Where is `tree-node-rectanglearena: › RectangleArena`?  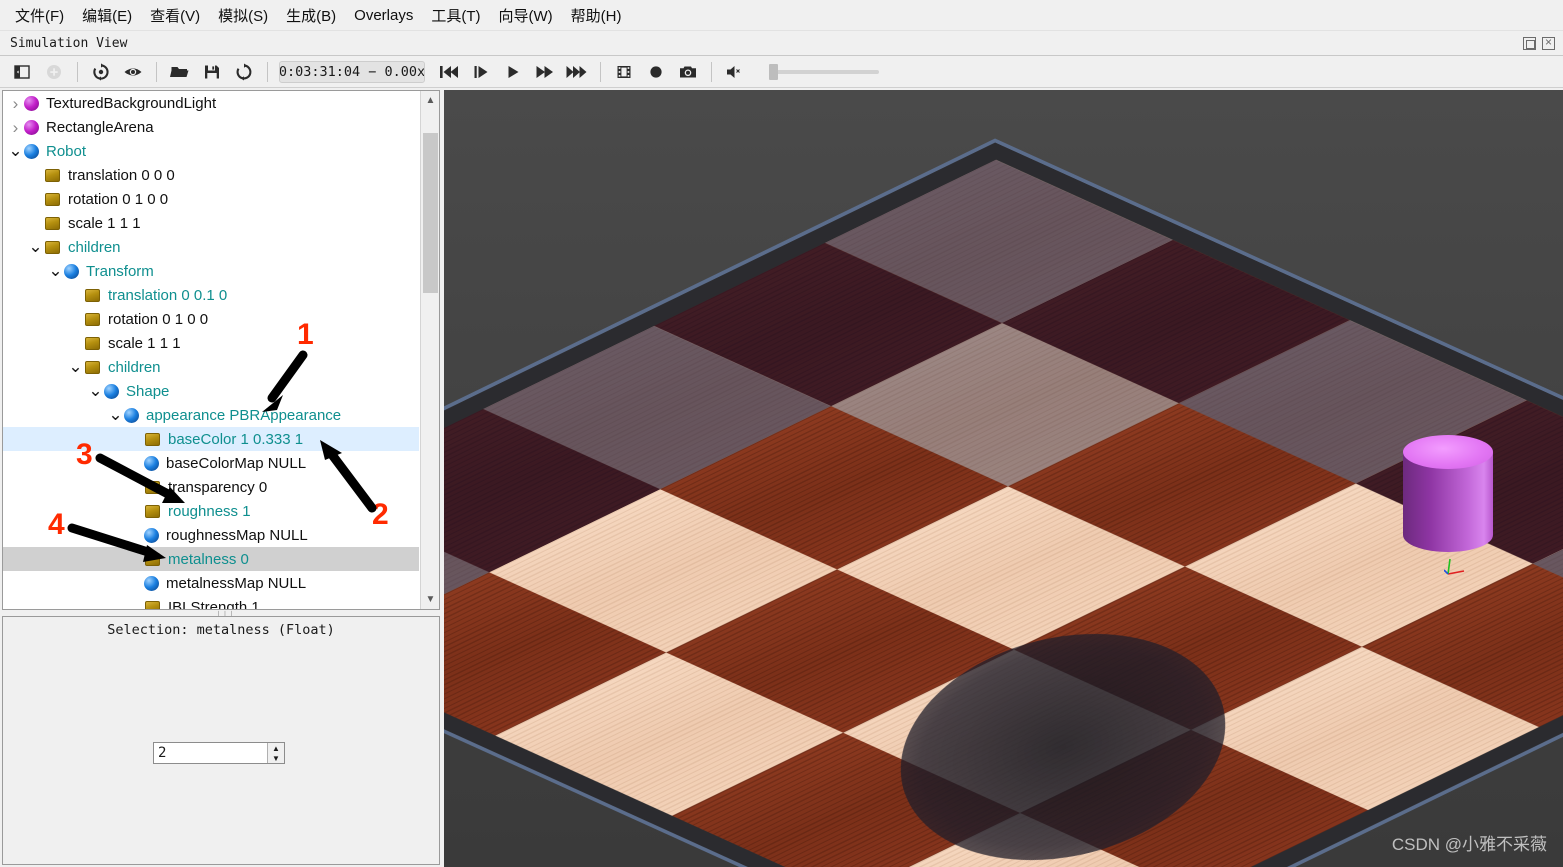 tree-node-rectanglearena: › RectangleArena is located at coordinates (211, 127).